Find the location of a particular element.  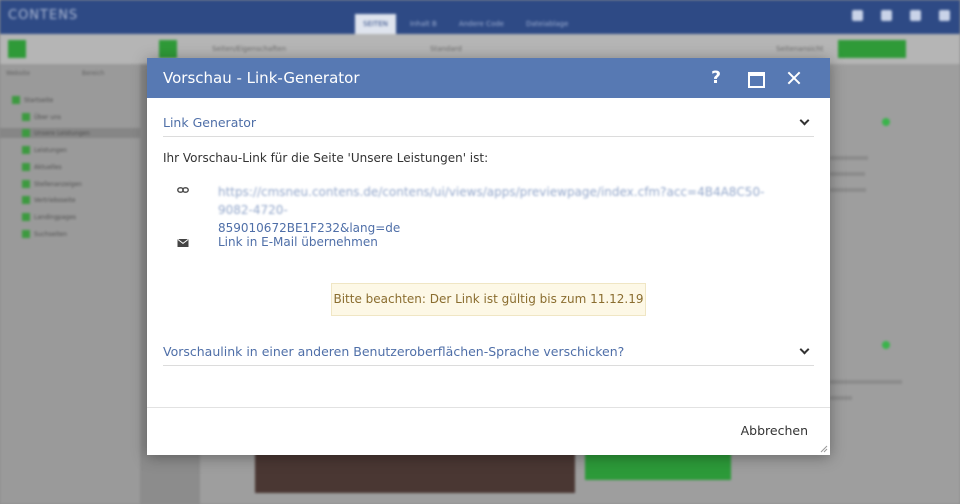

settings-icon is located at coordinates (944, 15).